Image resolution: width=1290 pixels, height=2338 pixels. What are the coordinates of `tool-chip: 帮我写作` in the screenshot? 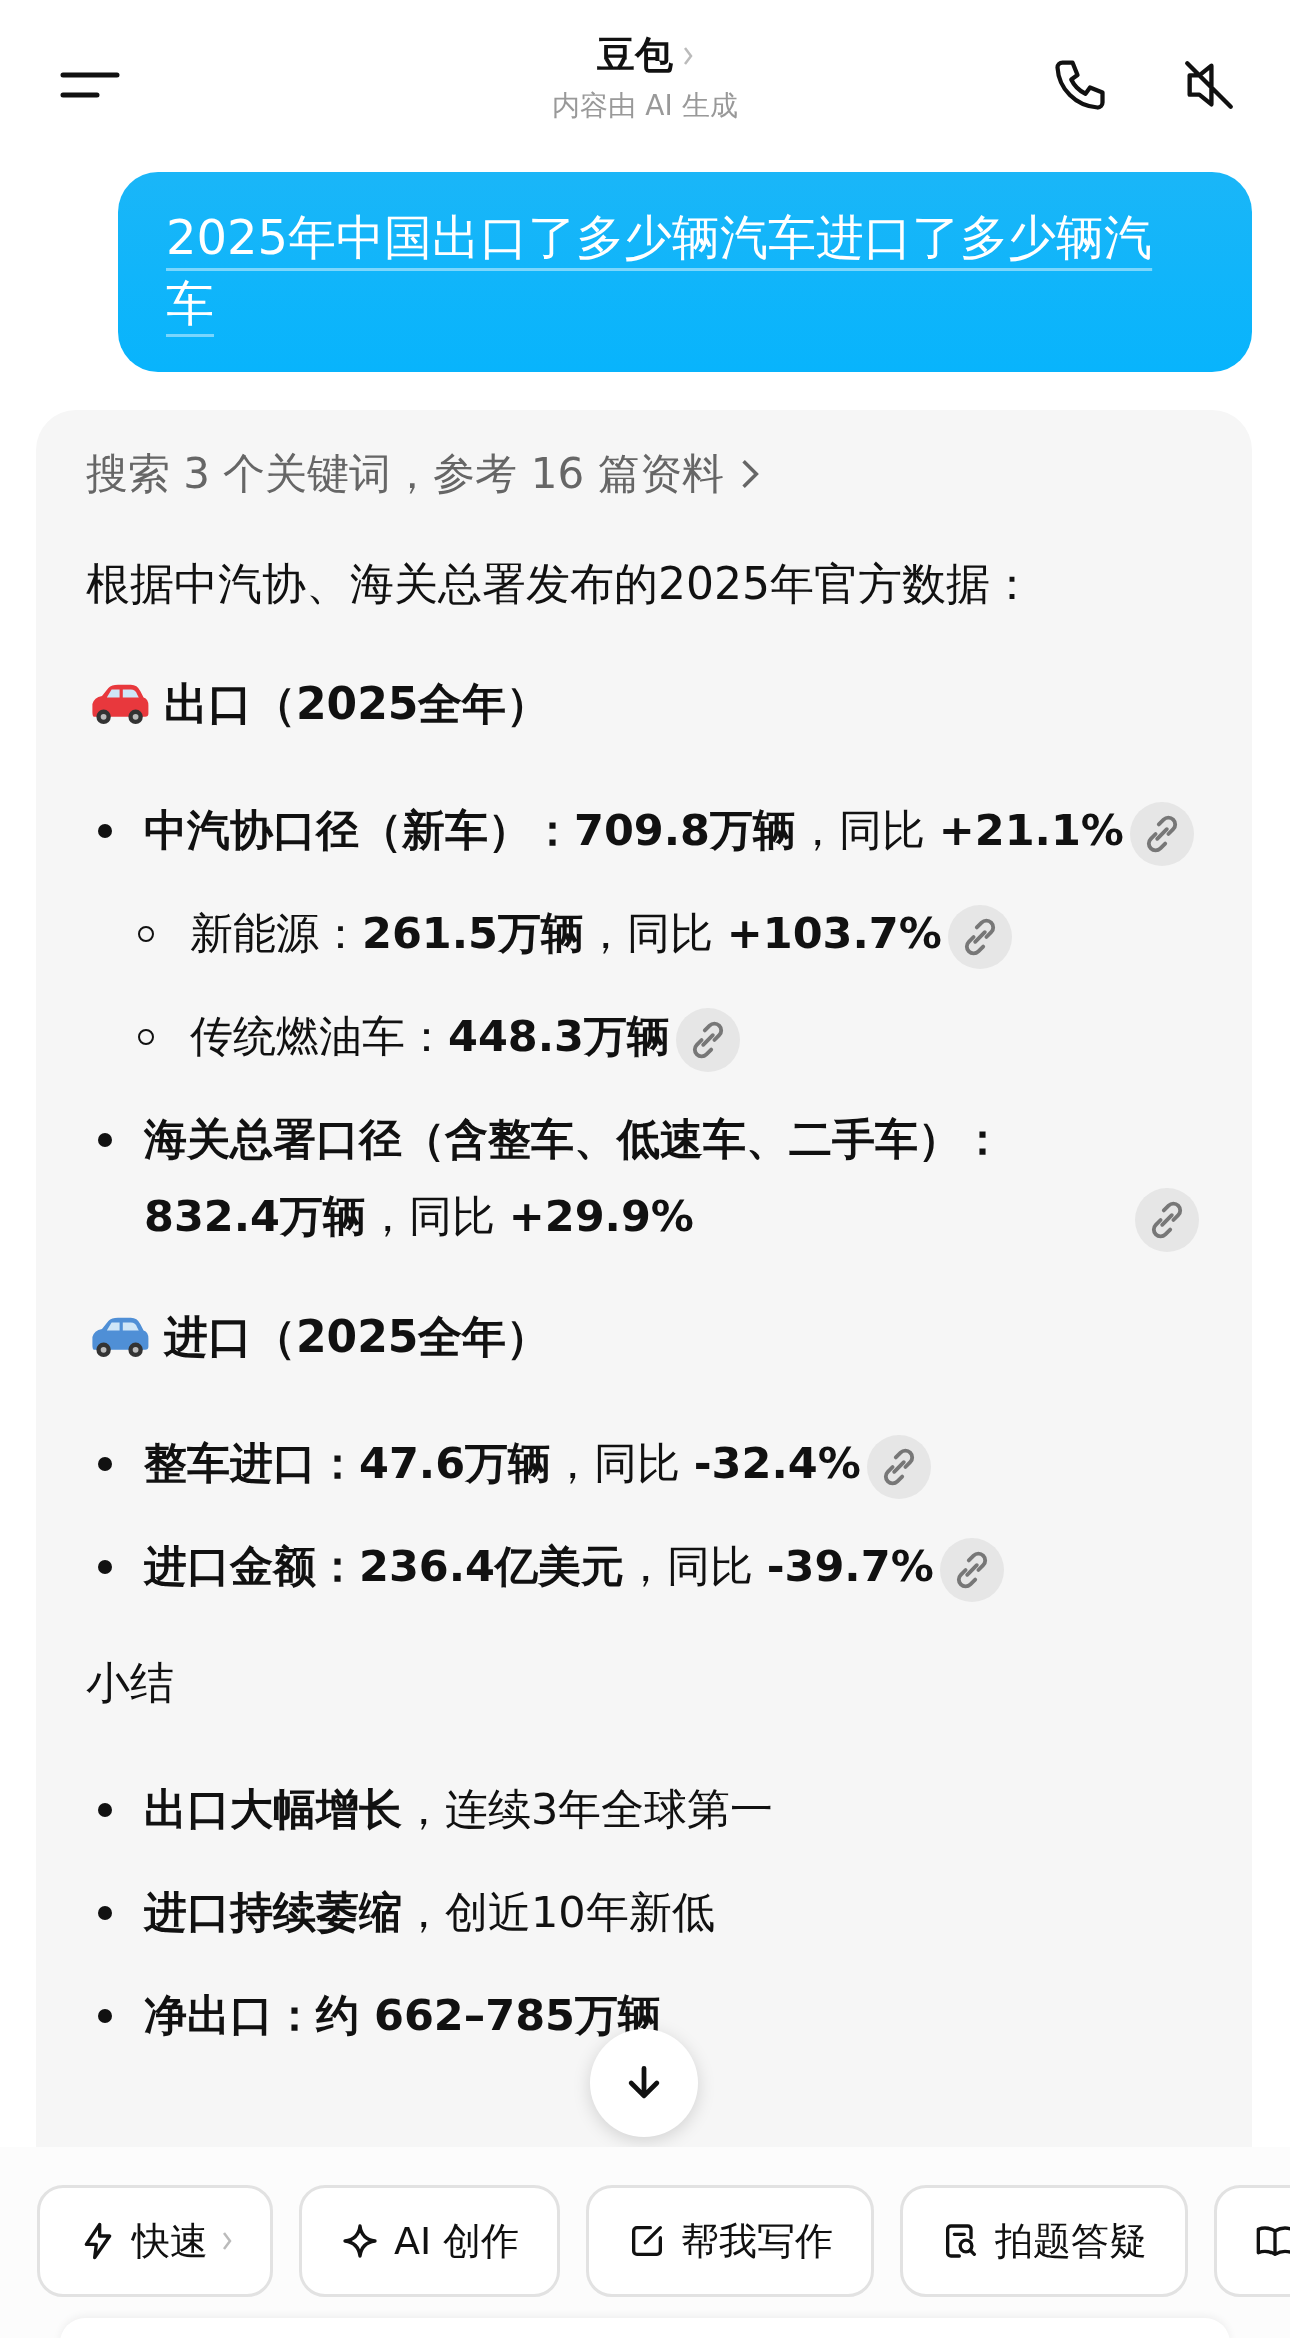 It's located at (730, 2241).